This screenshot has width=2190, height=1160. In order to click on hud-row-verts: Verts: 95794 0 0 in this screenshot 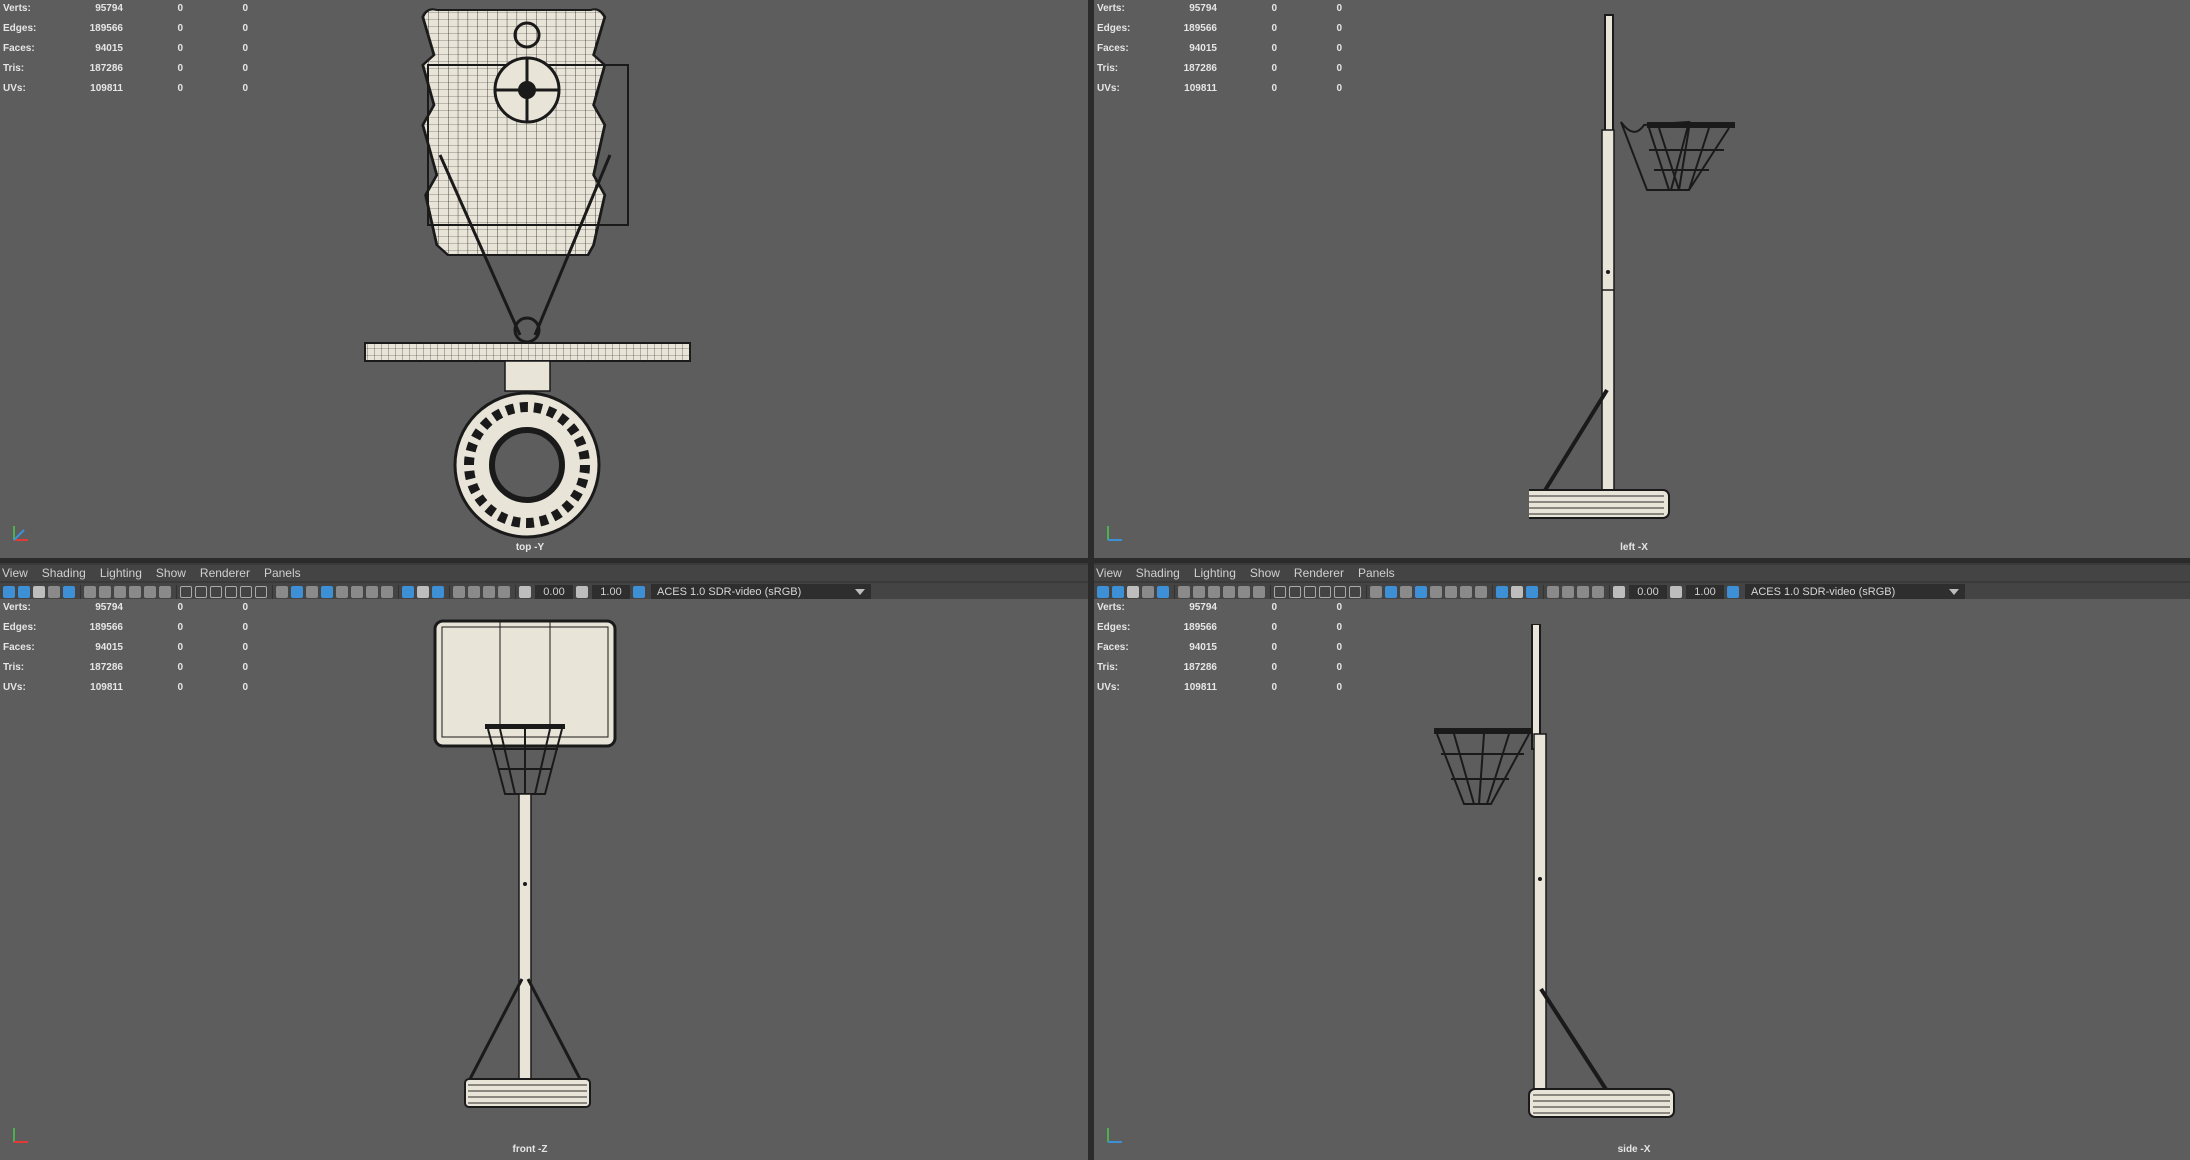, I will do `click(1219, 8)`.